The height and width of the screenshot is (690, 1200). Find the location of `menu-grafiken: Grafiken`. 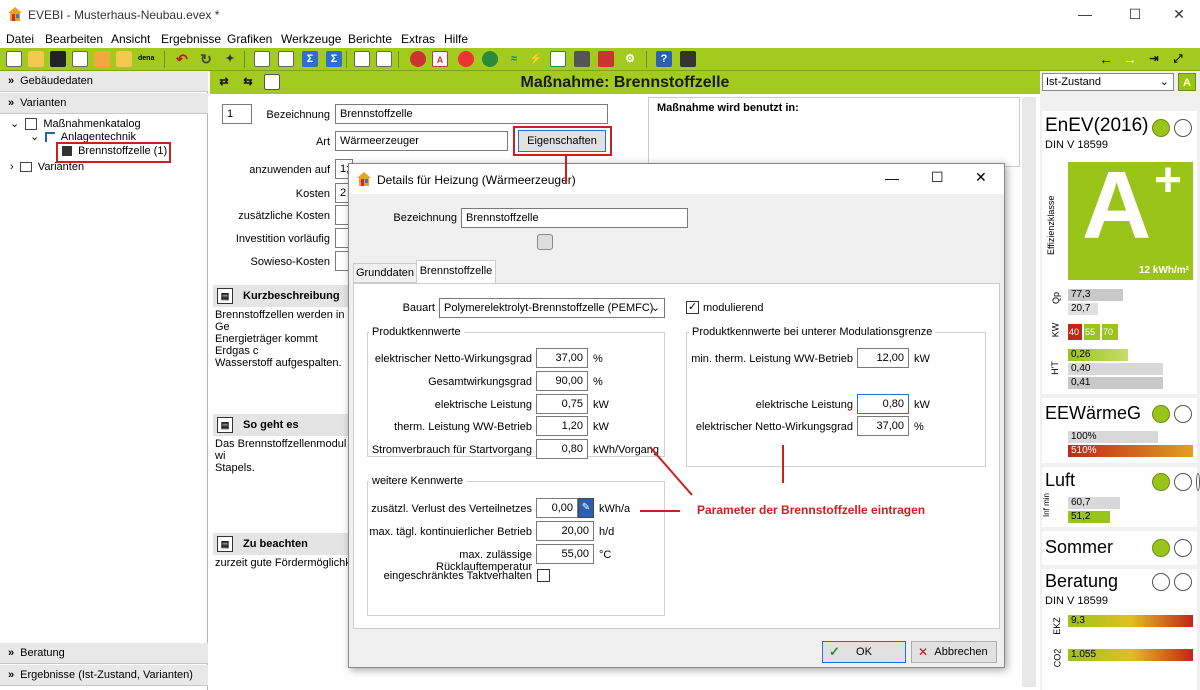

menu-grafiken: Grafiken is located at coordinates (249, 39).